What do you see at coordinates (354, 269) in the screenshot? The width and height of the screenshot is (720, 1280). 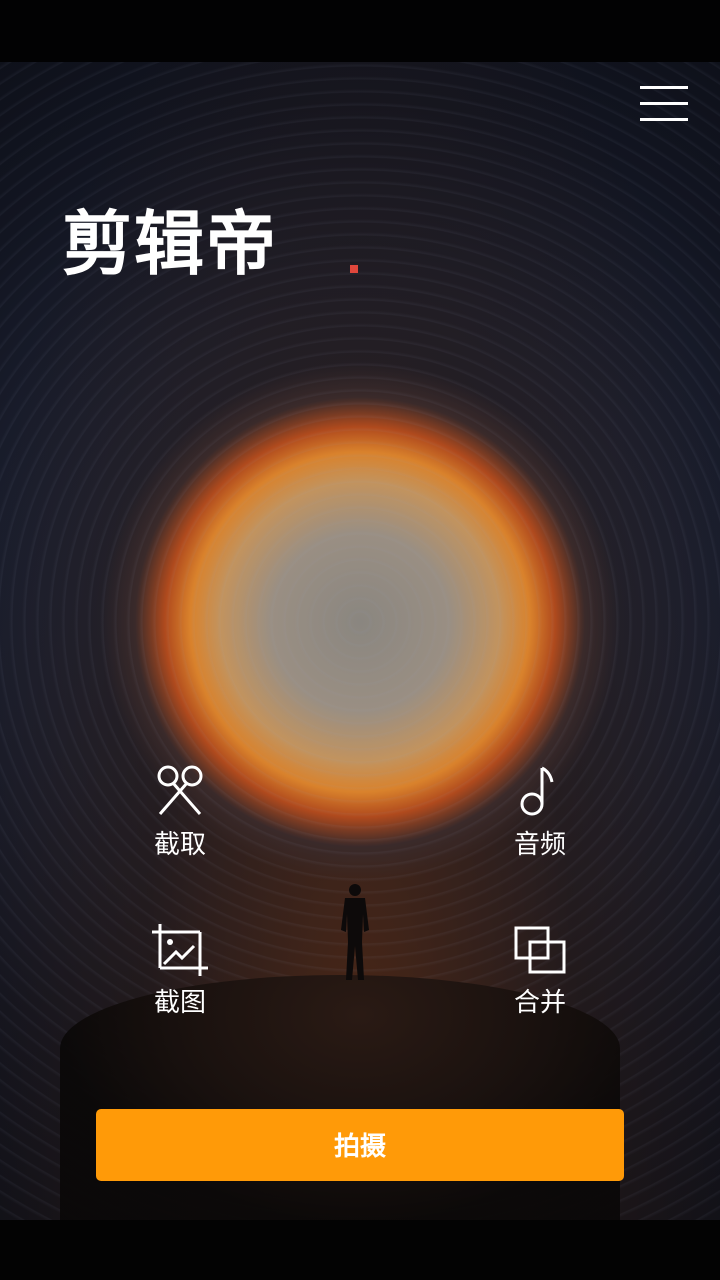 I see `notification-dot` at bounding box center [354, 269].